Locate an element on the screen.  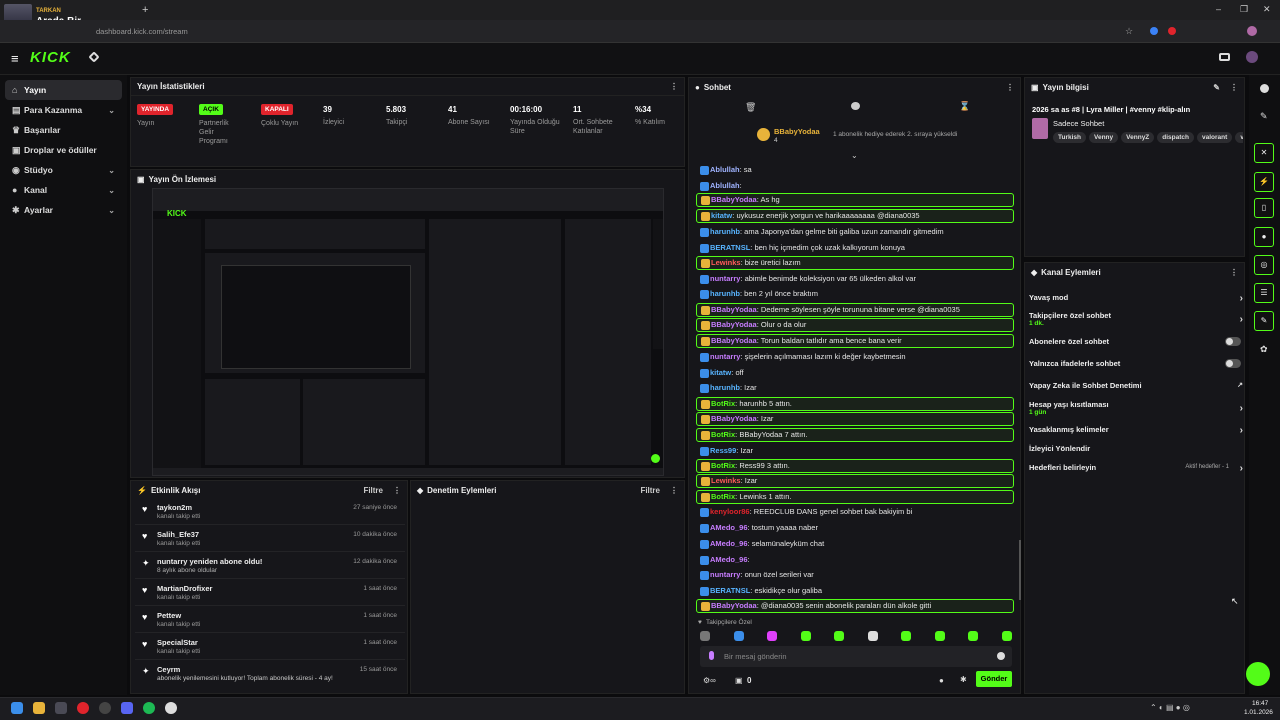
chat-bubble-icon is located at coordinates (855, 106).